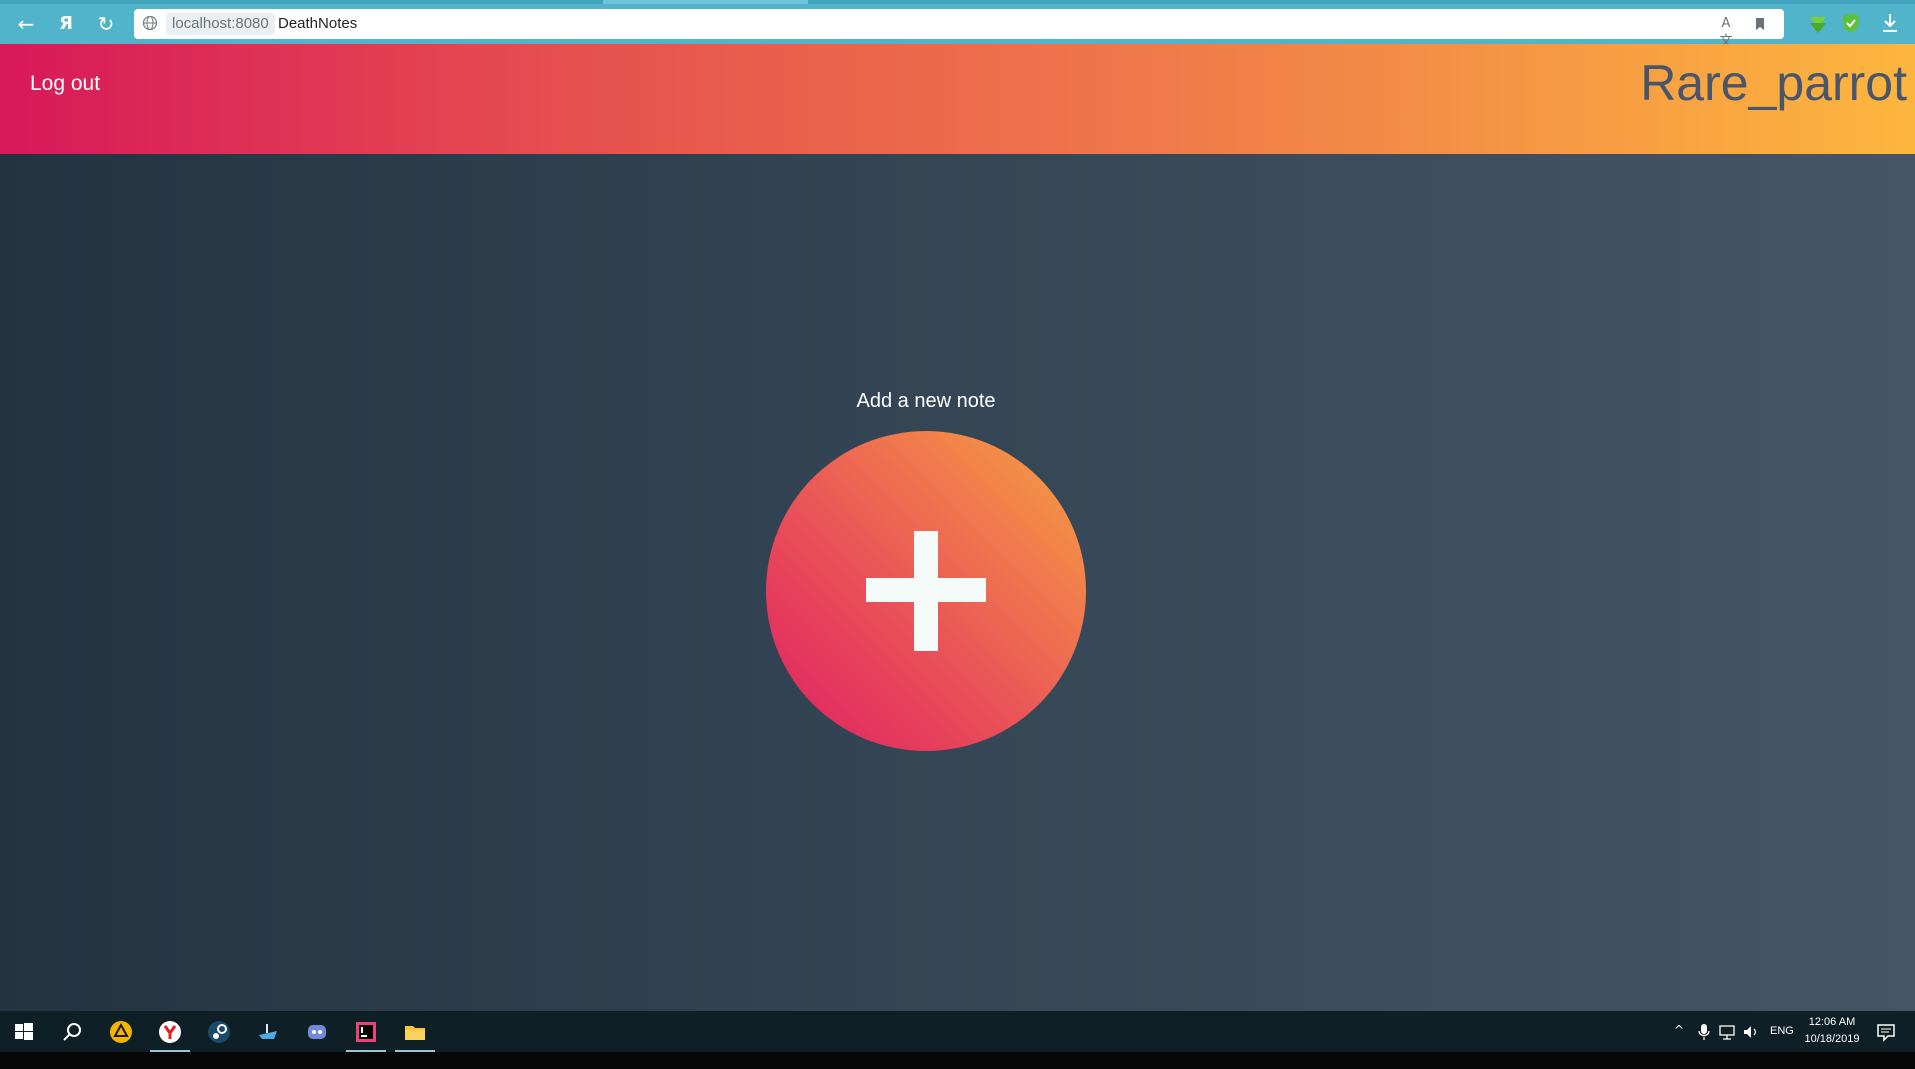 Image resolution: width=1915 pixels, height=1069 pixels. Describe the element at coordinates (1704, 1032) in the screenshot. I see `microphone-icon` at that location.